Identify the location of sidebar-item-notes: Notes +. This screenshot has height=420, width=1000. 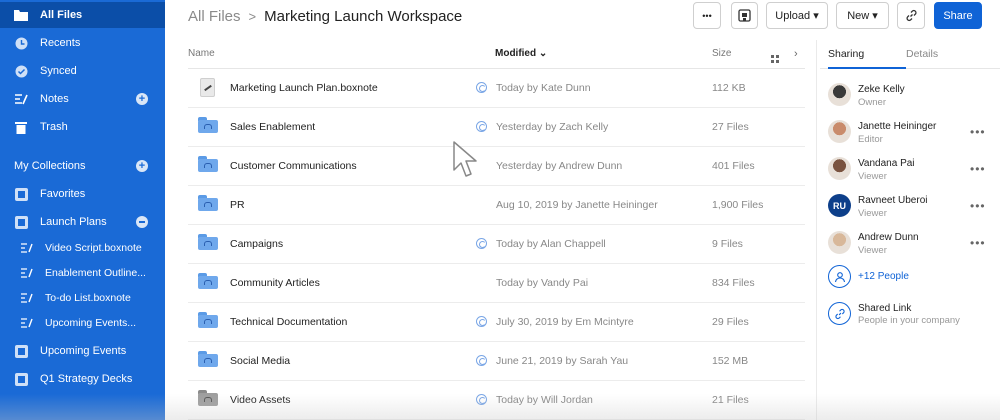
(82, 99).